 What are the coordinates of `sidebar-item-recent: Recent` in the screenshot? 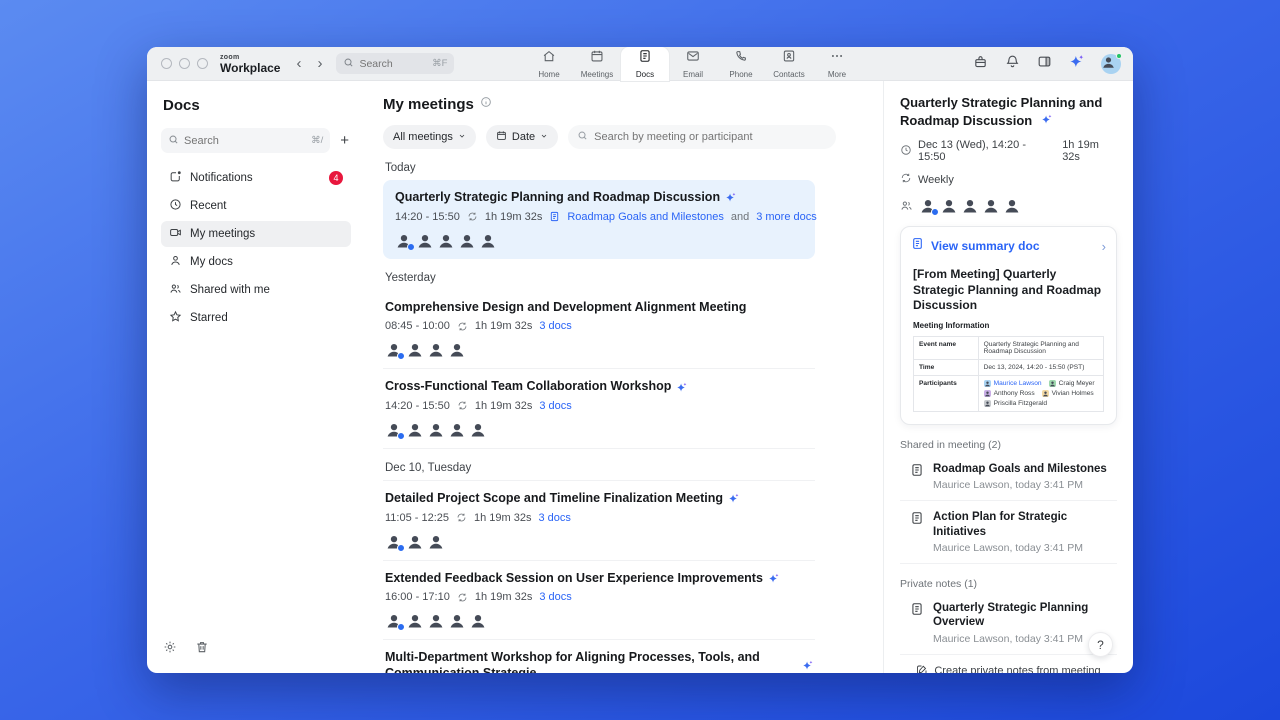 It's located at (256, 206).